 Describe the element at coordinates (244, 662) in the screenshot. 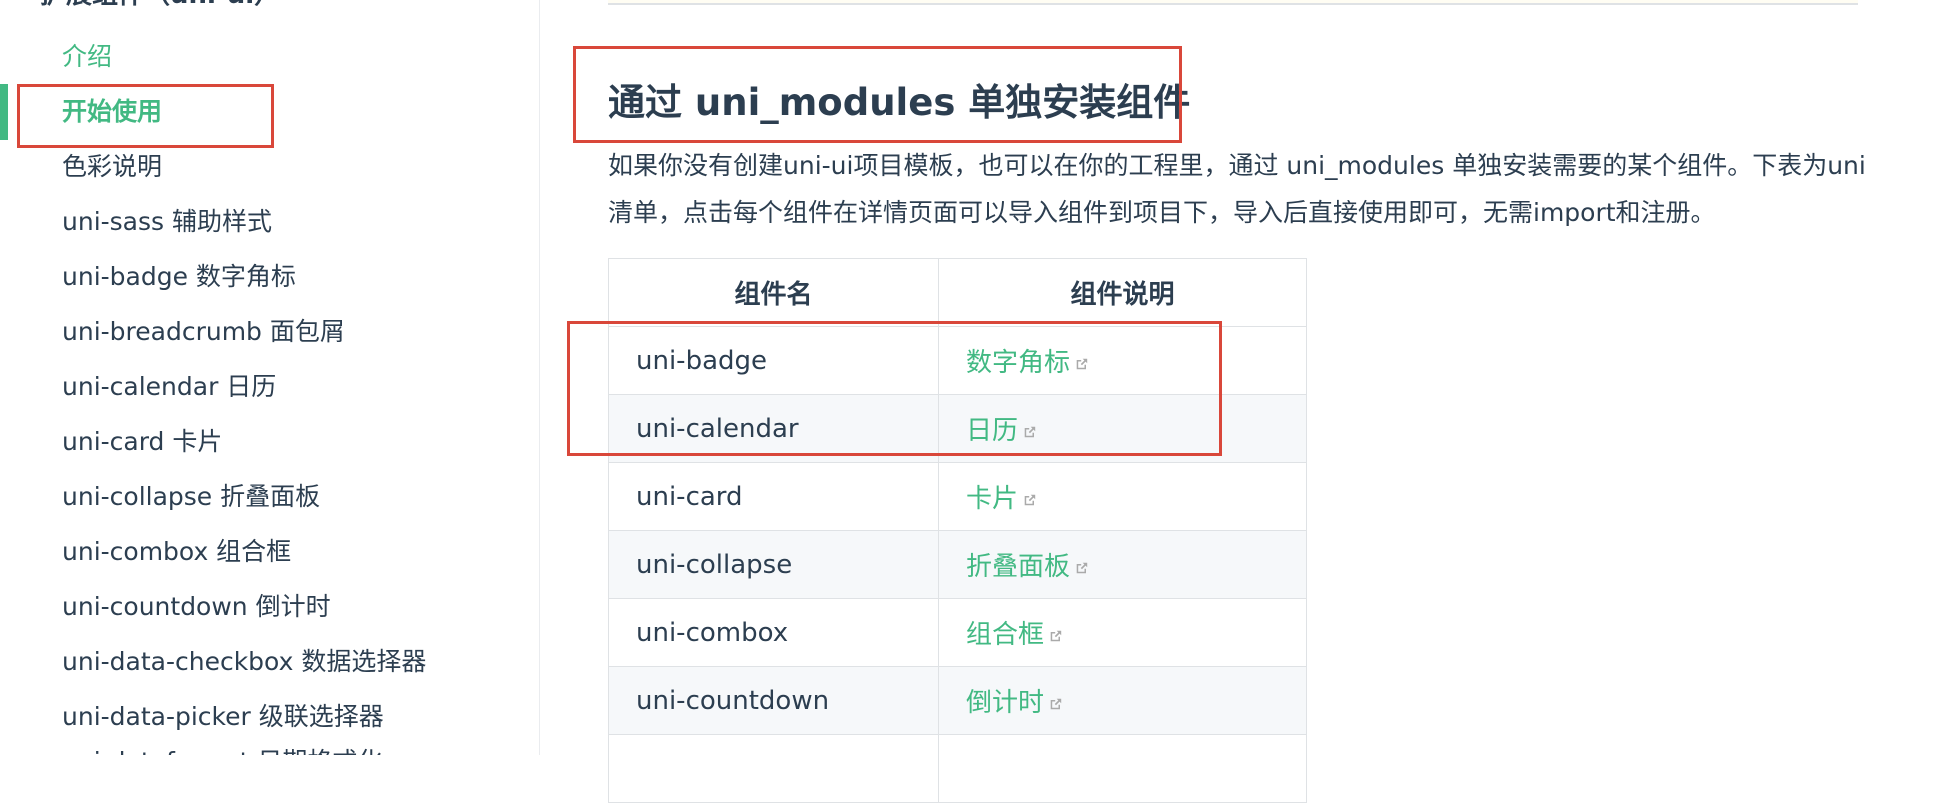

I see `sidebar-item-uni-data-checkbox: uni-data-checkbox 数据选择器` at that location.